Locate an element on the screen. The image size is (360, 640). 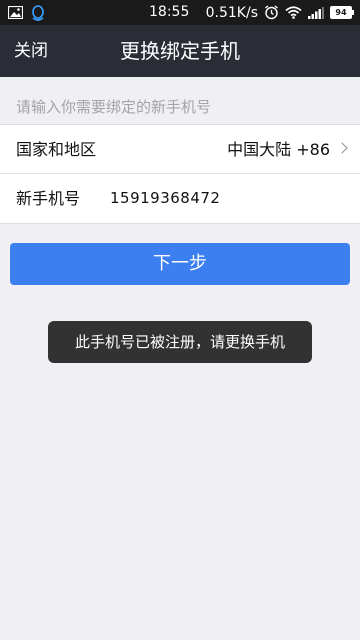
phone-row: 新手机号 15919368472 is located at coordinates (180, 198).